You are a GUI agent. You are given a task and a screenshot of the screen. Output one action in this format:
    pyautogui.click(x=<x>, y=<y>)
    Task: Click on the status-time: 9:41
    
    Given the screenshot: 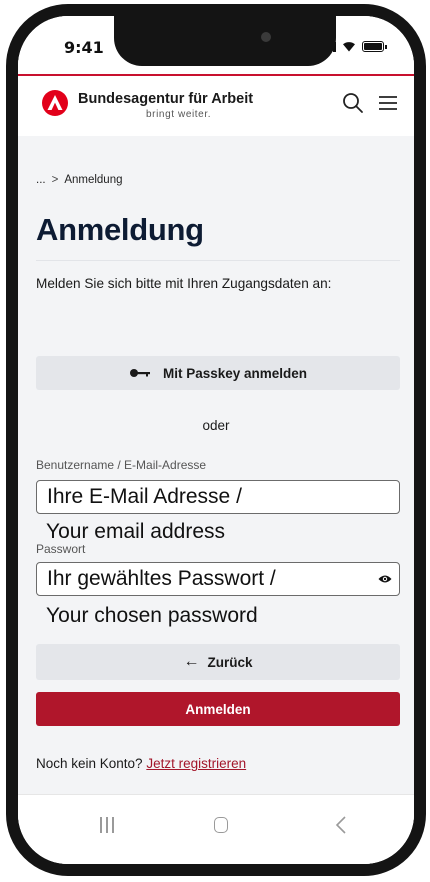 What is the action you would take?
    pyautogui.click(x=84, y=47)
    